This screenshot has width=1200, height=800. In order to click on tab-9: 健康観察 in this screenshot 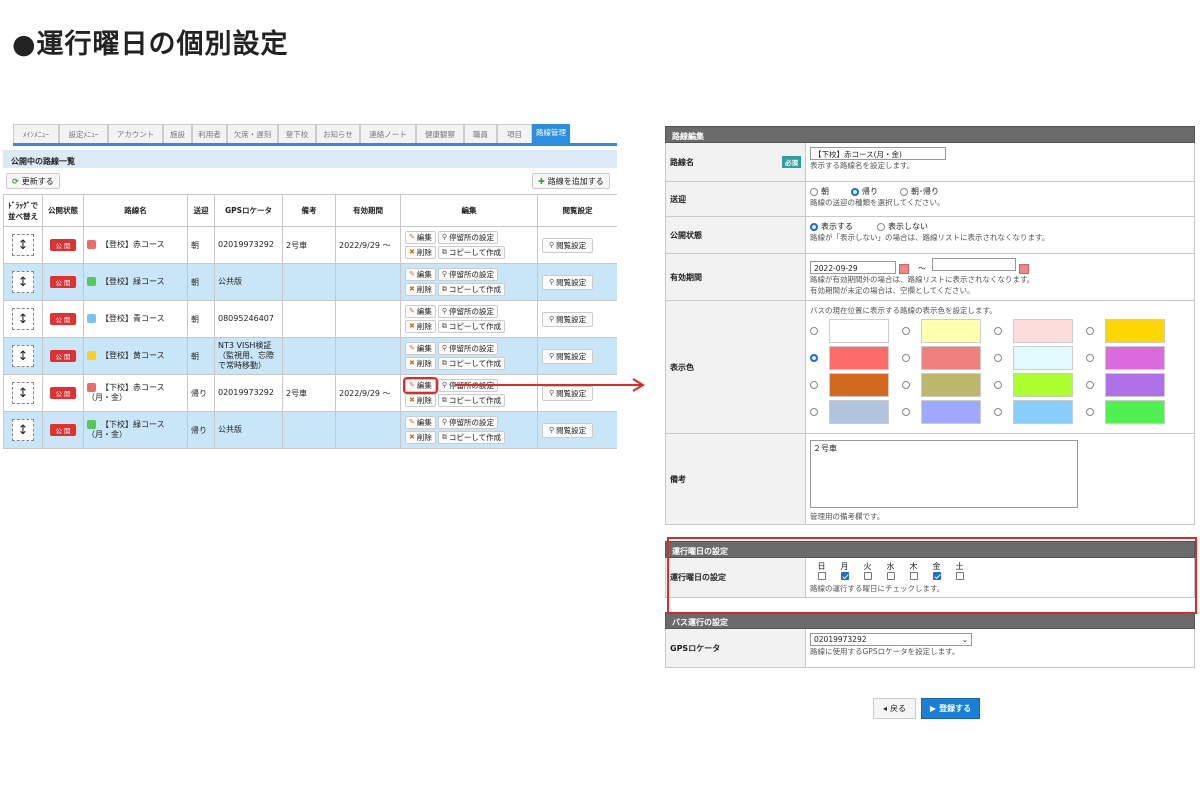, I will do `click(440, 133)`.